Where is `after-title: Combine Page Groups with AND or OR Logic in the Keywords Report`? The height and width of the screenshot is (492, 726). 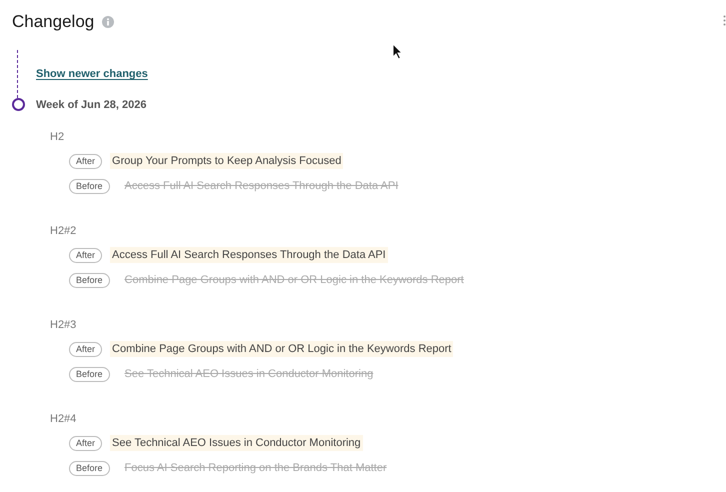 after-title: Combine Page Groups with AND or OR Logic in the Keywords Report is located at coordinates (282, 349).